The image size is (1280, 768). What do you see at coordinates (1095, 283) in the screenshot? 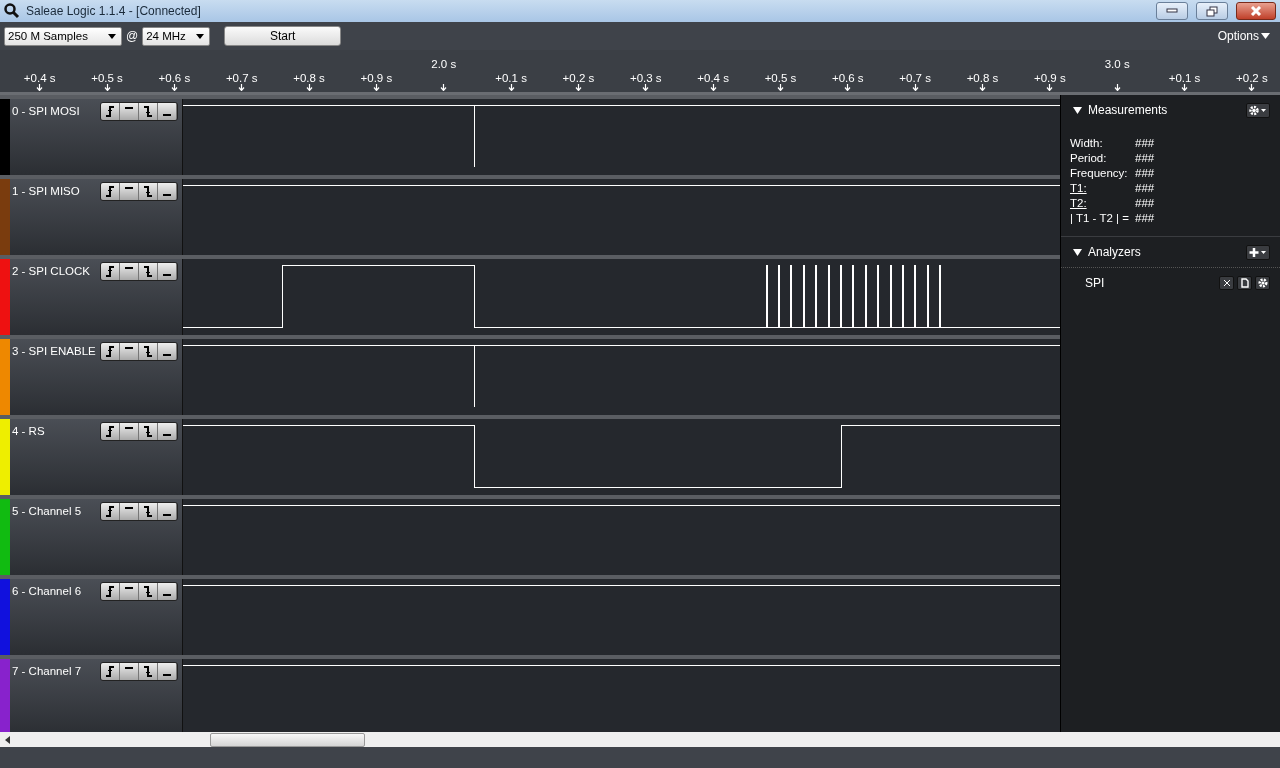
I see `analyzer-name: SPI` at bounding box center [1095, 283].